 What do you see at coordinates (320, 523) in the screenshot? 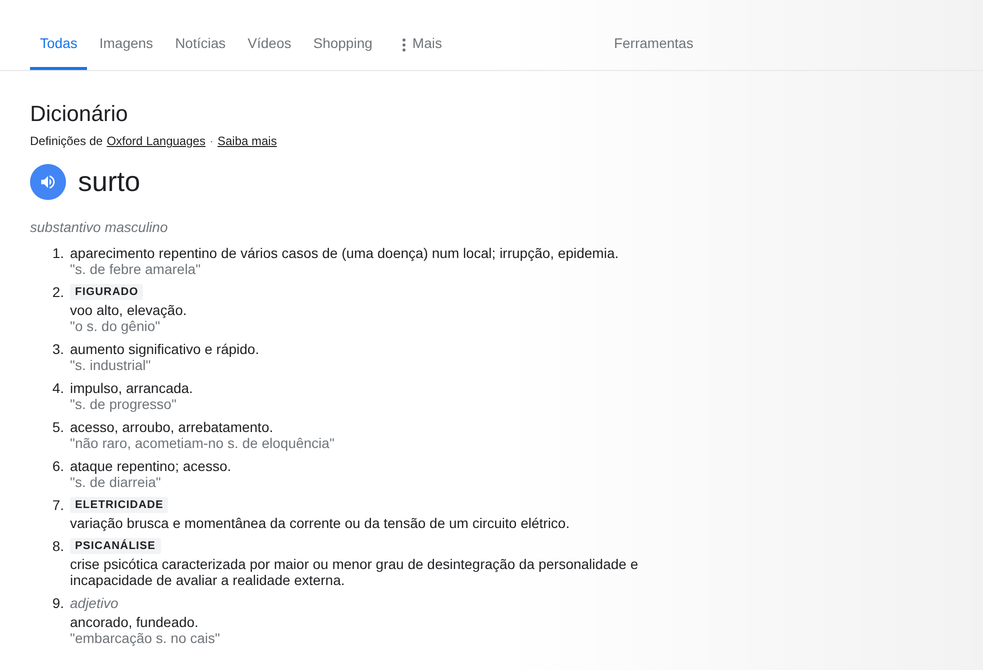
I see `definition-text: variação brusca e momentânea da corrente ou da tensão de um circuito elétrico.` at bounding box center [320, 523].